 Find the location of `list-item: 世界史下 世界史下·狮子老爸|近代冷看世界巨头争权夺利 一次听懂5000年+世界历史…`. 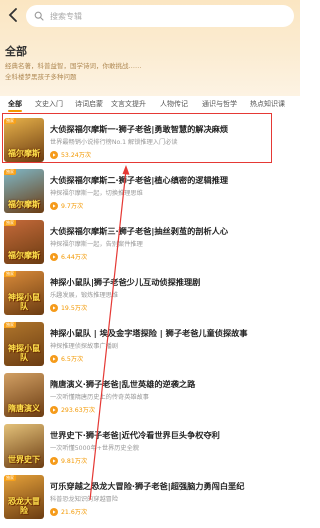

list-item: 世界史下 世界史下·狮子老爸|近代冷看世界巨头争权夺利 一次听懂5000年+世界历史… is located at coordinates (150, 446).